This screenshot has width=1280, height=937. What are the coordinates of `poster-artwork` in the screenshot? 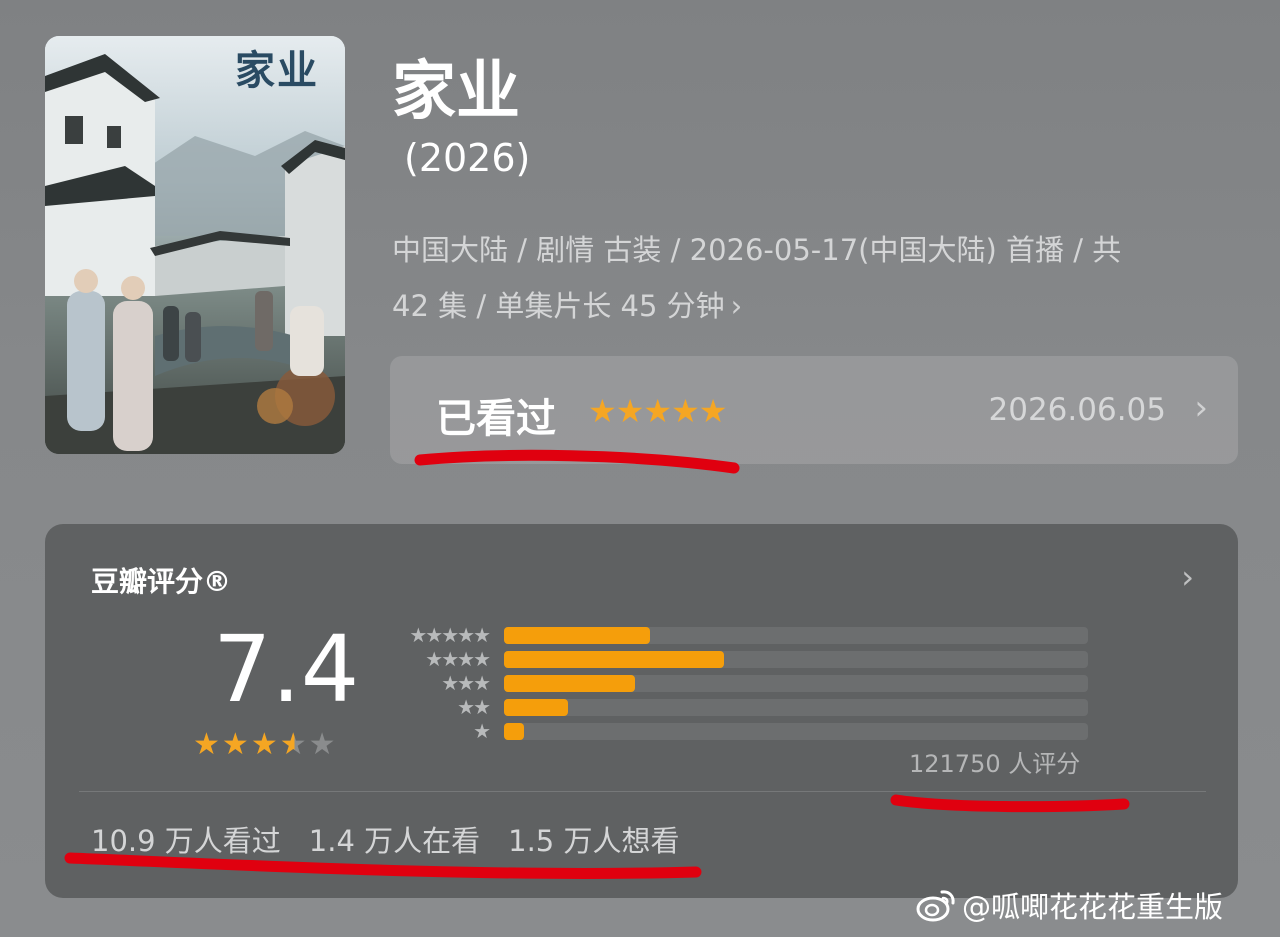 It's located at (195, 245).